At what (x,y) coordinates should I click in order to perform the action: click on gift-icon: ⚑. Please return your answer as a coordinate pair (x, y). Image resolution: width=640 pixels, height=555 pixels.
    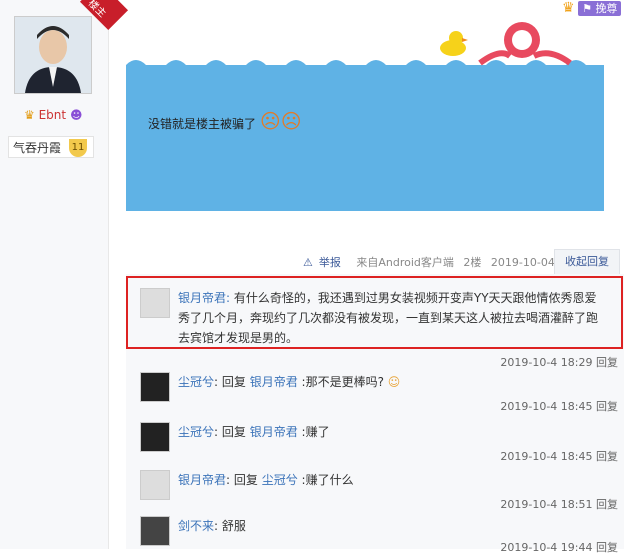
    Looking at the image, I should click on (587, 8).